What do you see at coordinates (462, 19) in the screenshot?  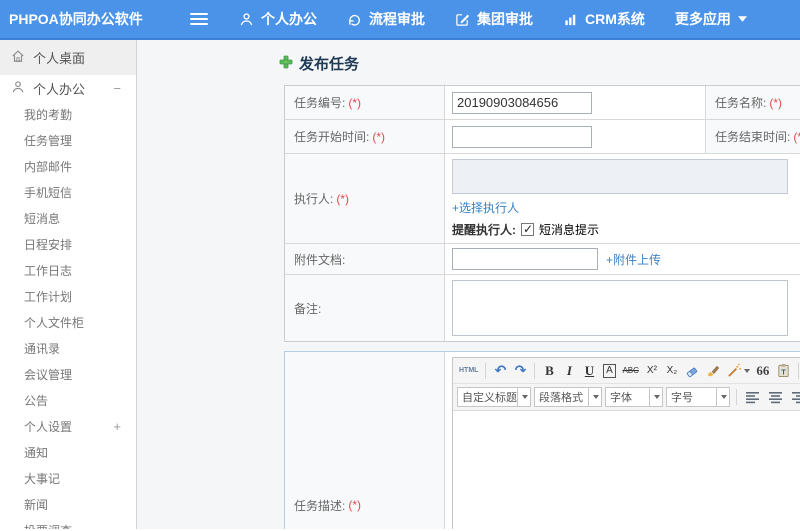 I see `edit-icon` at bounding box center [462, 19].